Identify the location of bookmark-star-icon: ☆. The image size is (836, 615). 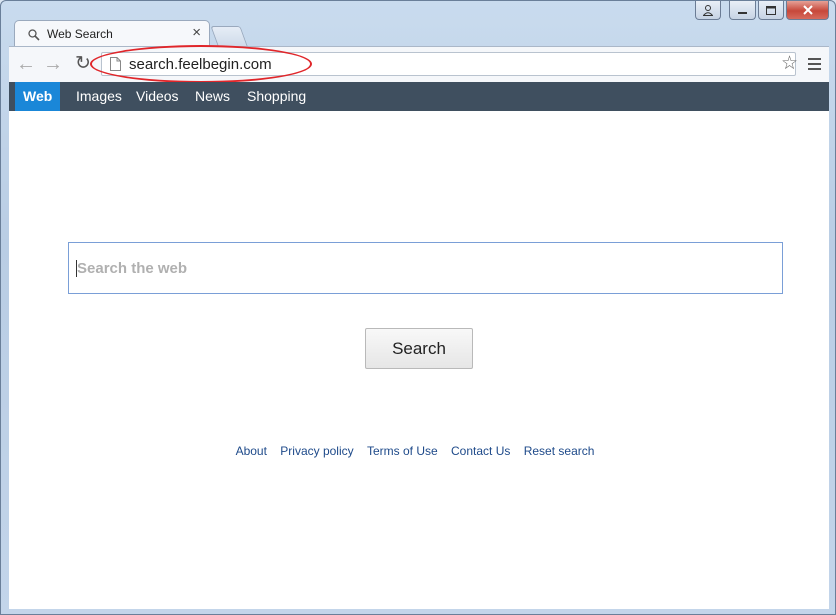
(789, 64).